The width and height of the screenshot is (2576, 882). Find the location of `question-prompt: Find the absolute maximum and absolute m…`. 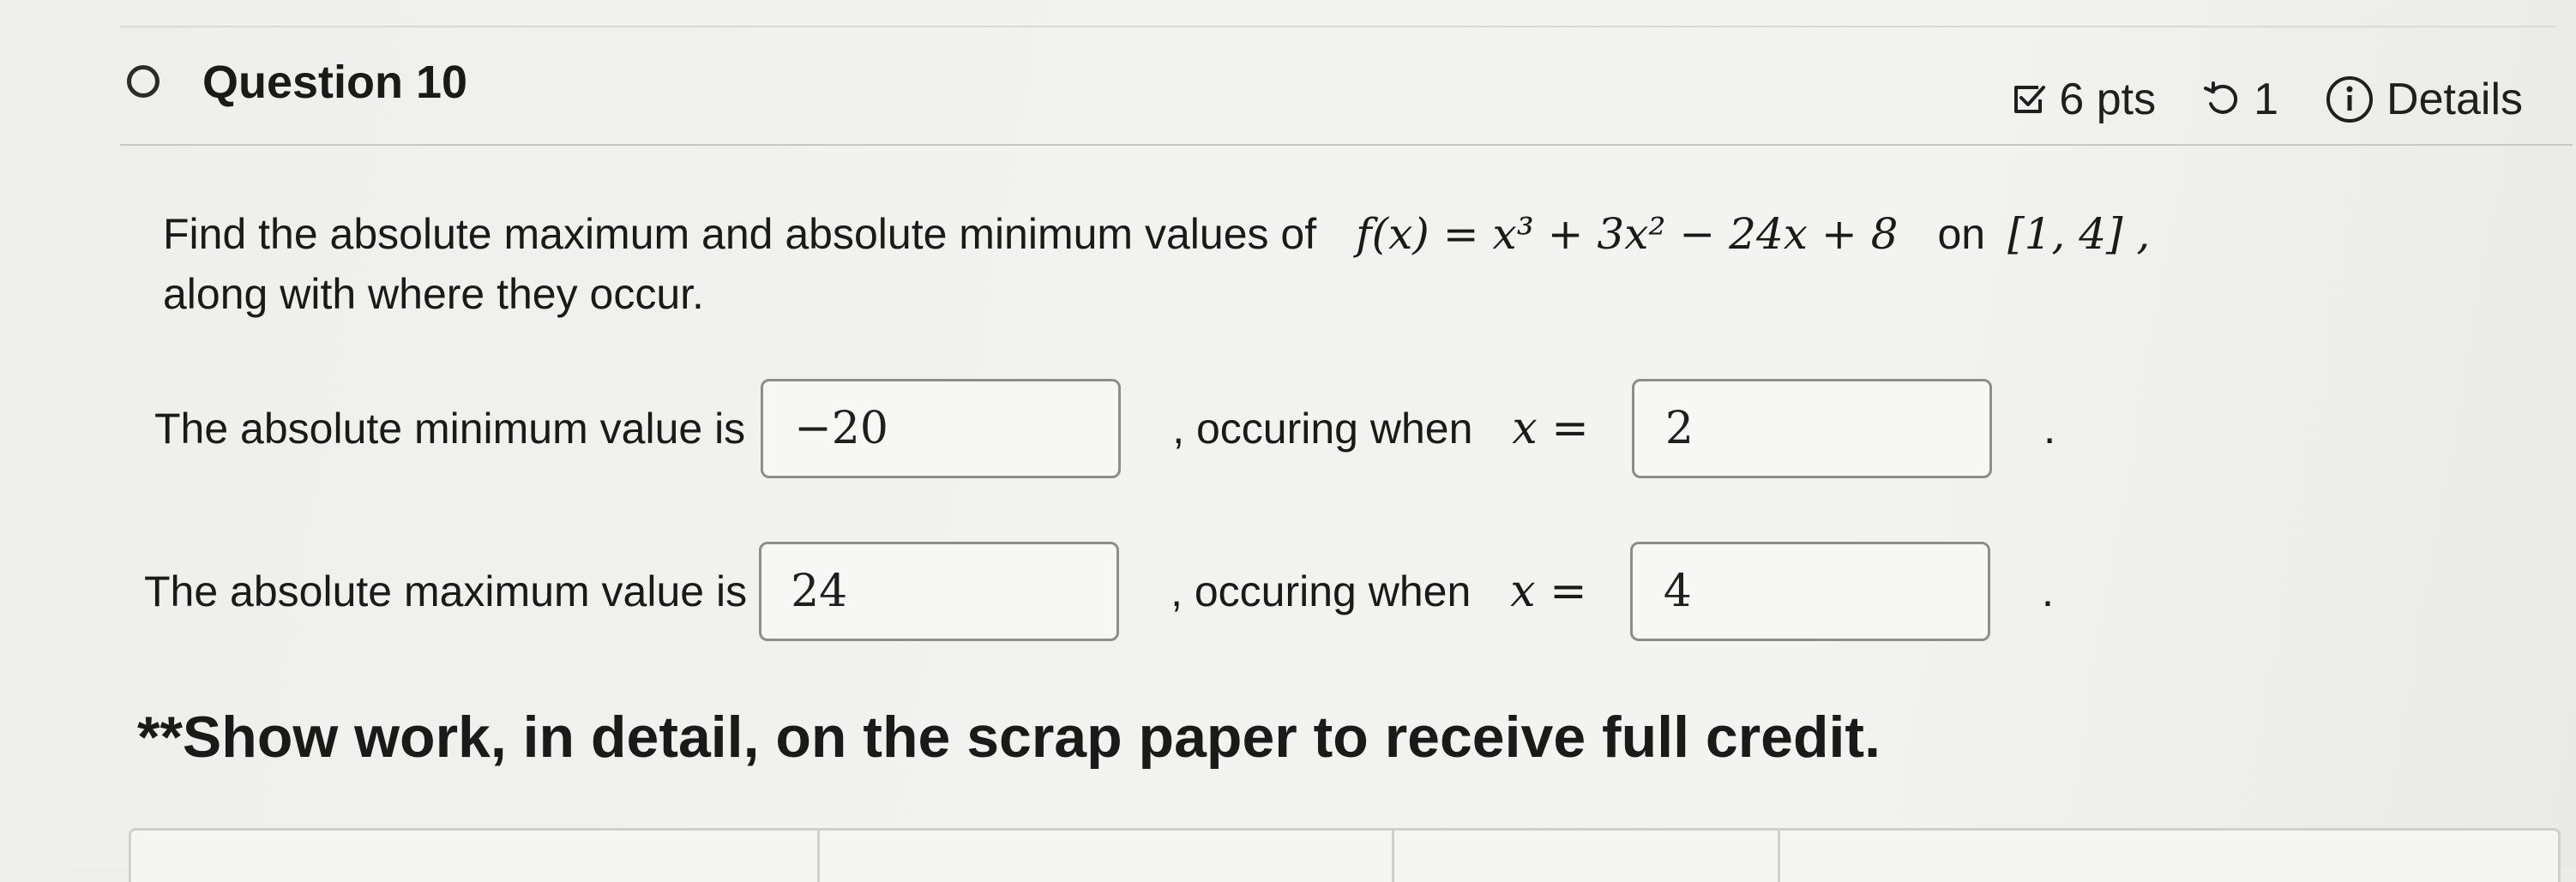

question-prompt: Find the absolute maximum and absolute m… is located at coordinates (1156, 264).